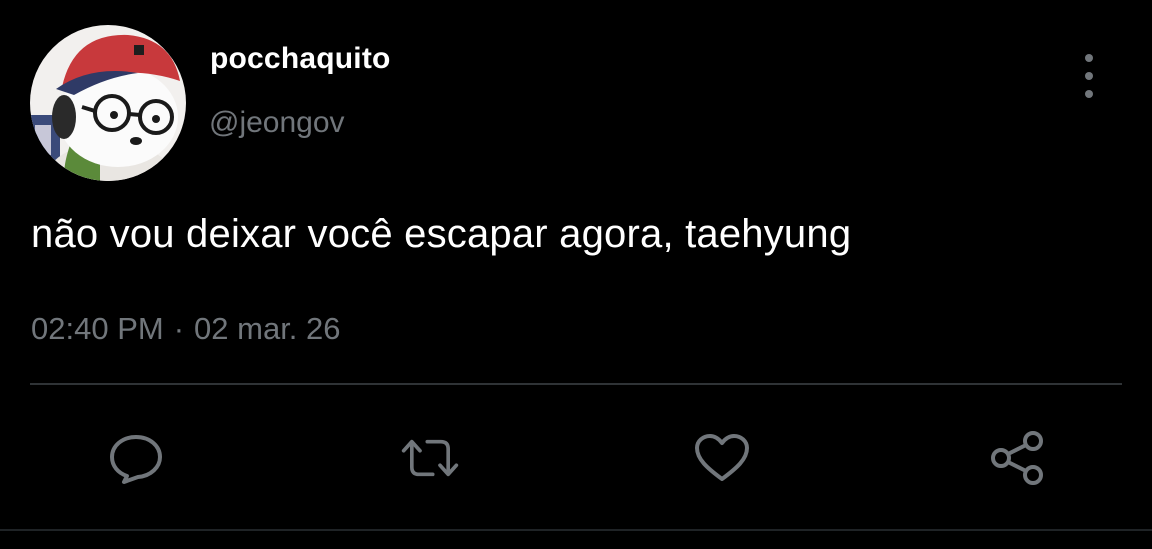 This screenshot has height=549, width=1152. I want to click on retweet-icon, so click(430, 458).